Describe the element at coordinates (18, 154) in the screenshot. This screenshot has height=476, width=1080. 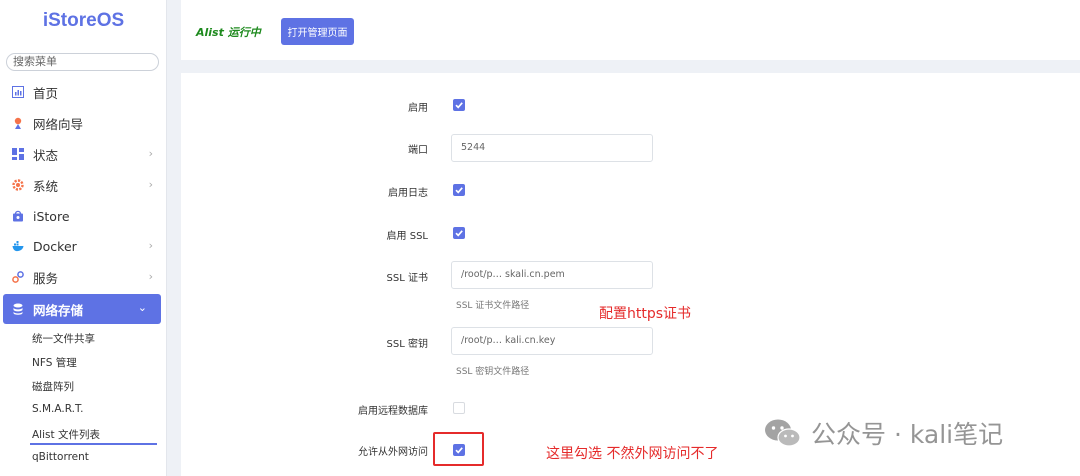
I see `status-icon` at that location.